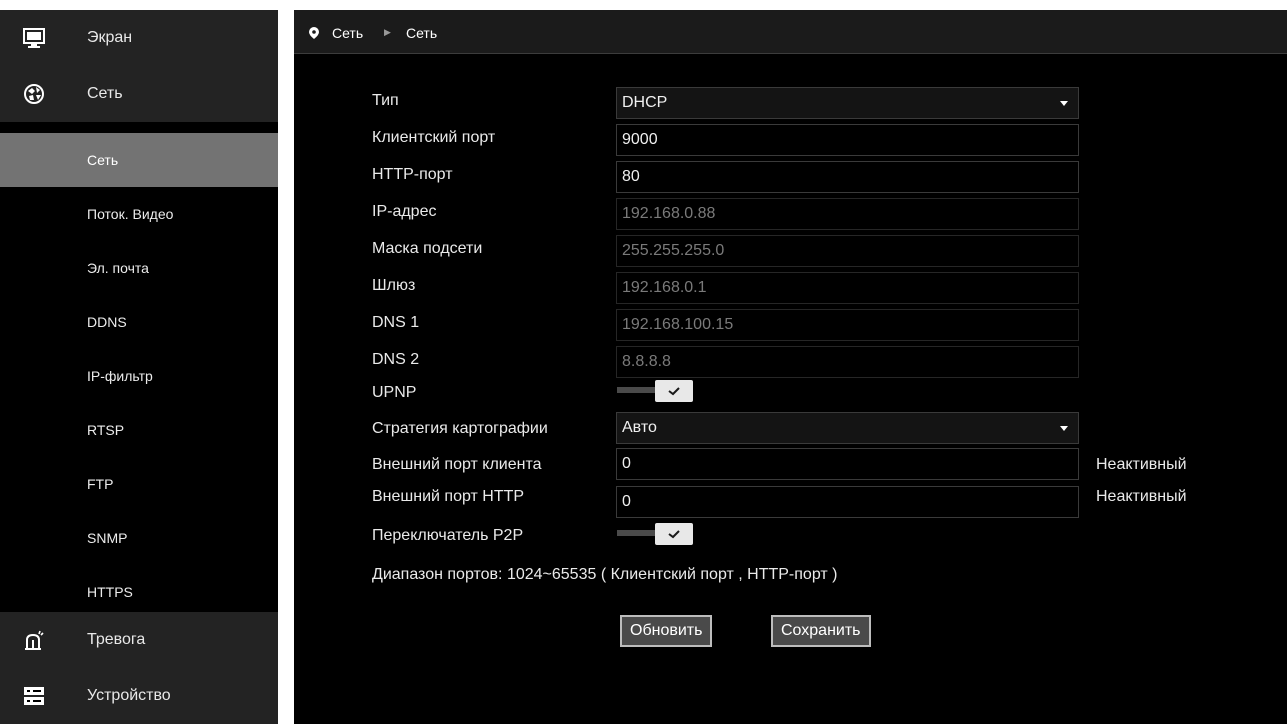  Describe the element at coordinates (1141, 464) in the screenshot. I see `external-client-port-status: Неактивный` at that location.